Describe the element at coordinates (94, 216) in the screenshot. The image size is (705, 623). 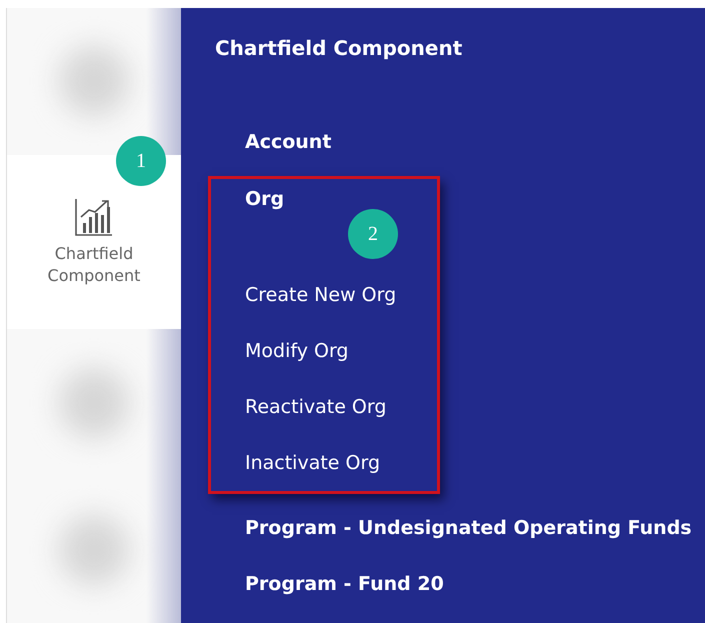
I see `bar-chart-icon` at that location.